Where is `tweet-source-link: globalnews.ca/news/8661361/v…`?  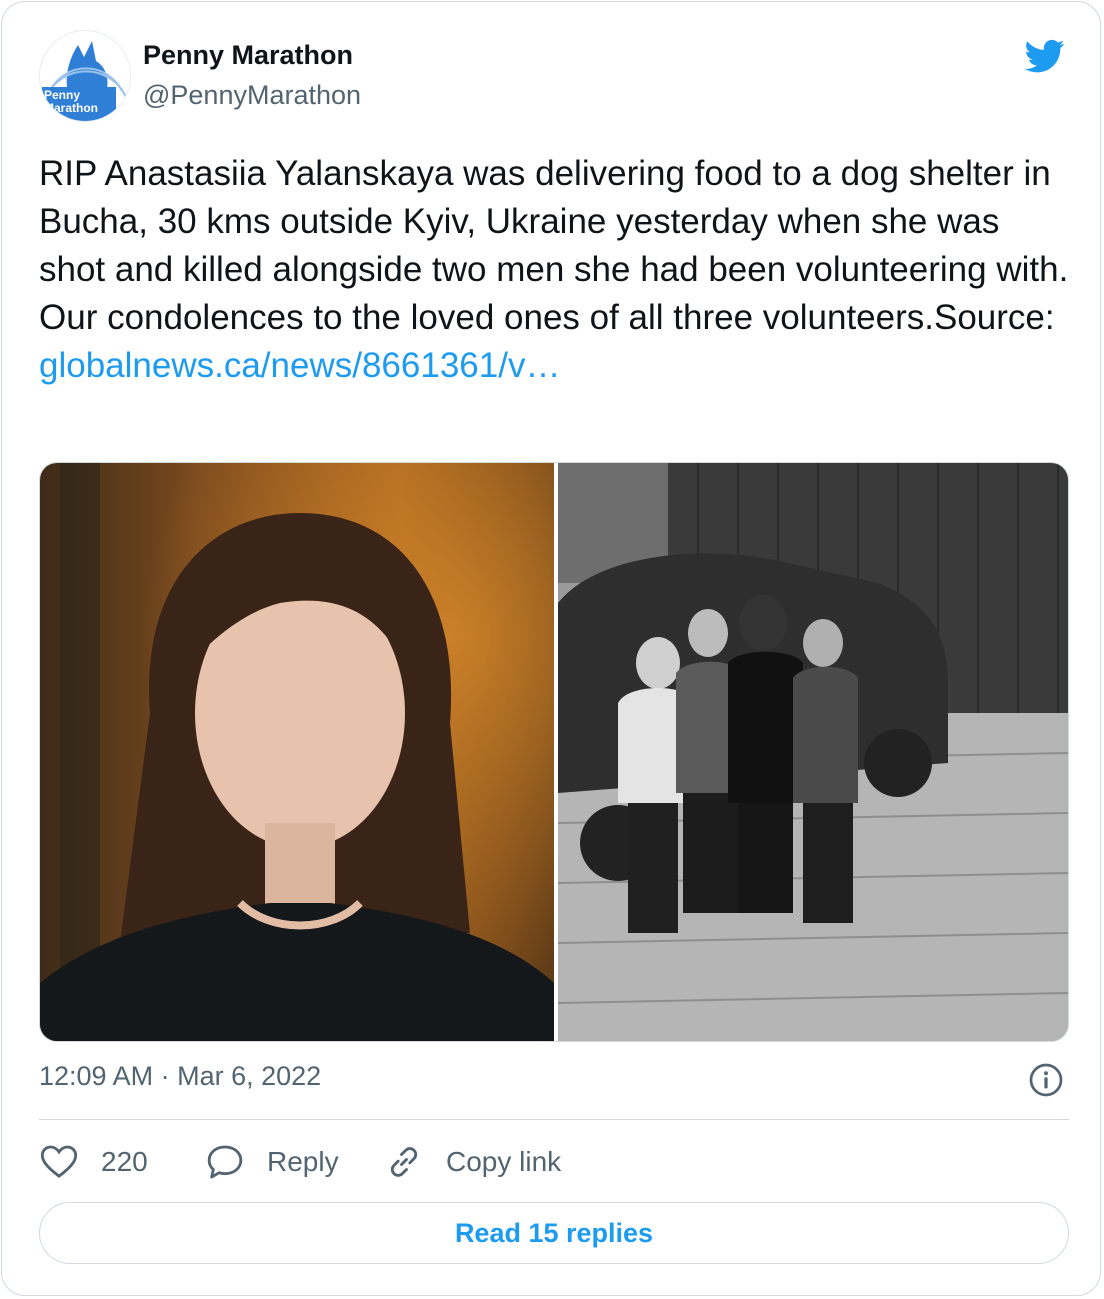 tweet-source-link: globalnews.ca/news/8661361/v… is located at coordinates (554, 366).